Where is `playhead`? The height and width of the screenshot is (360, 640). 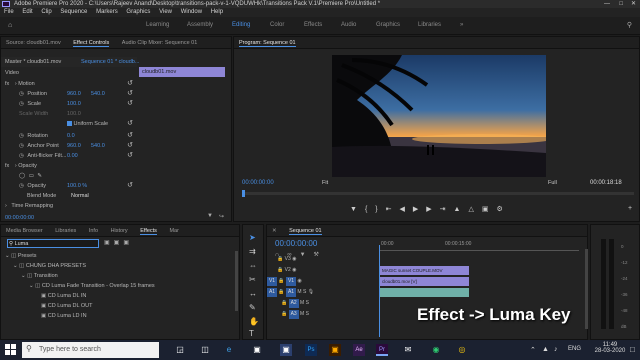 playhead is located at coordinates (243, 193).